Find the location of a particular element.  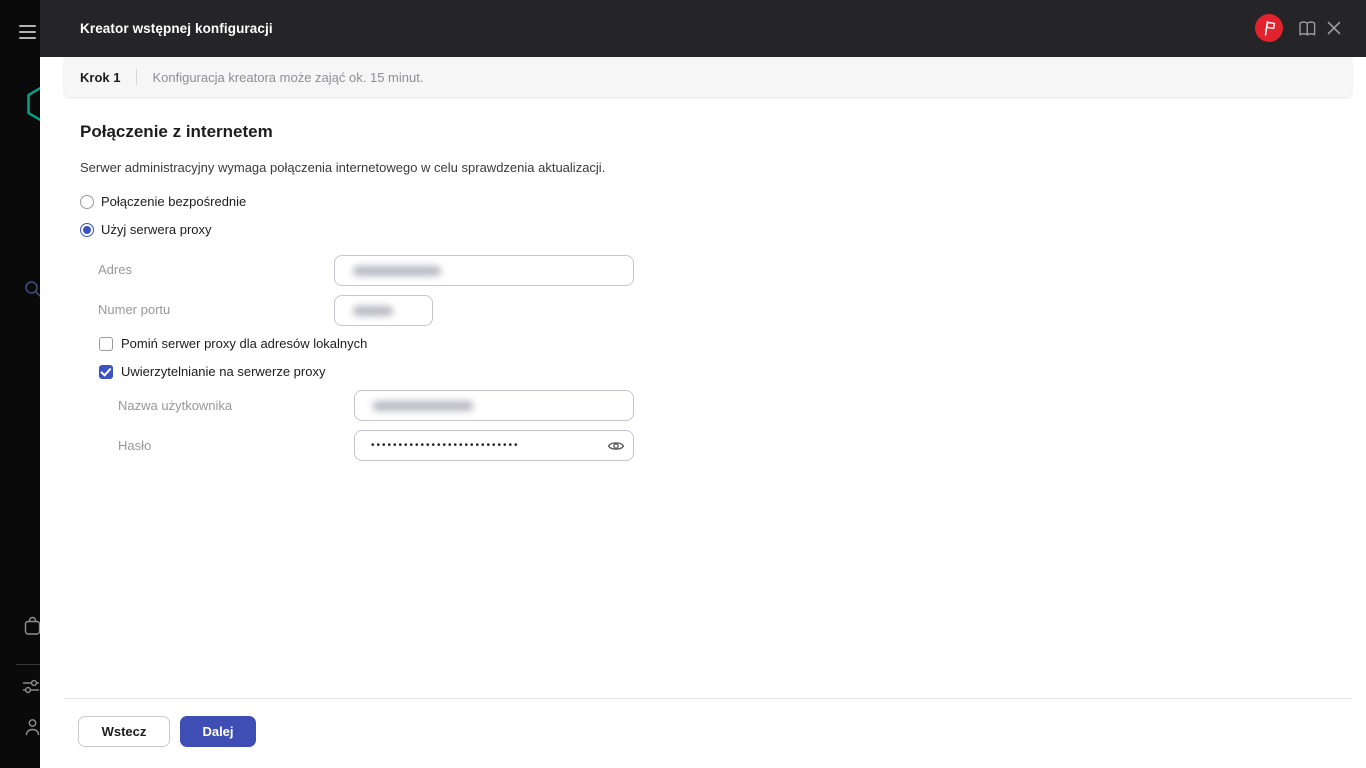

menu-icon is located at coordinates (27, 32).